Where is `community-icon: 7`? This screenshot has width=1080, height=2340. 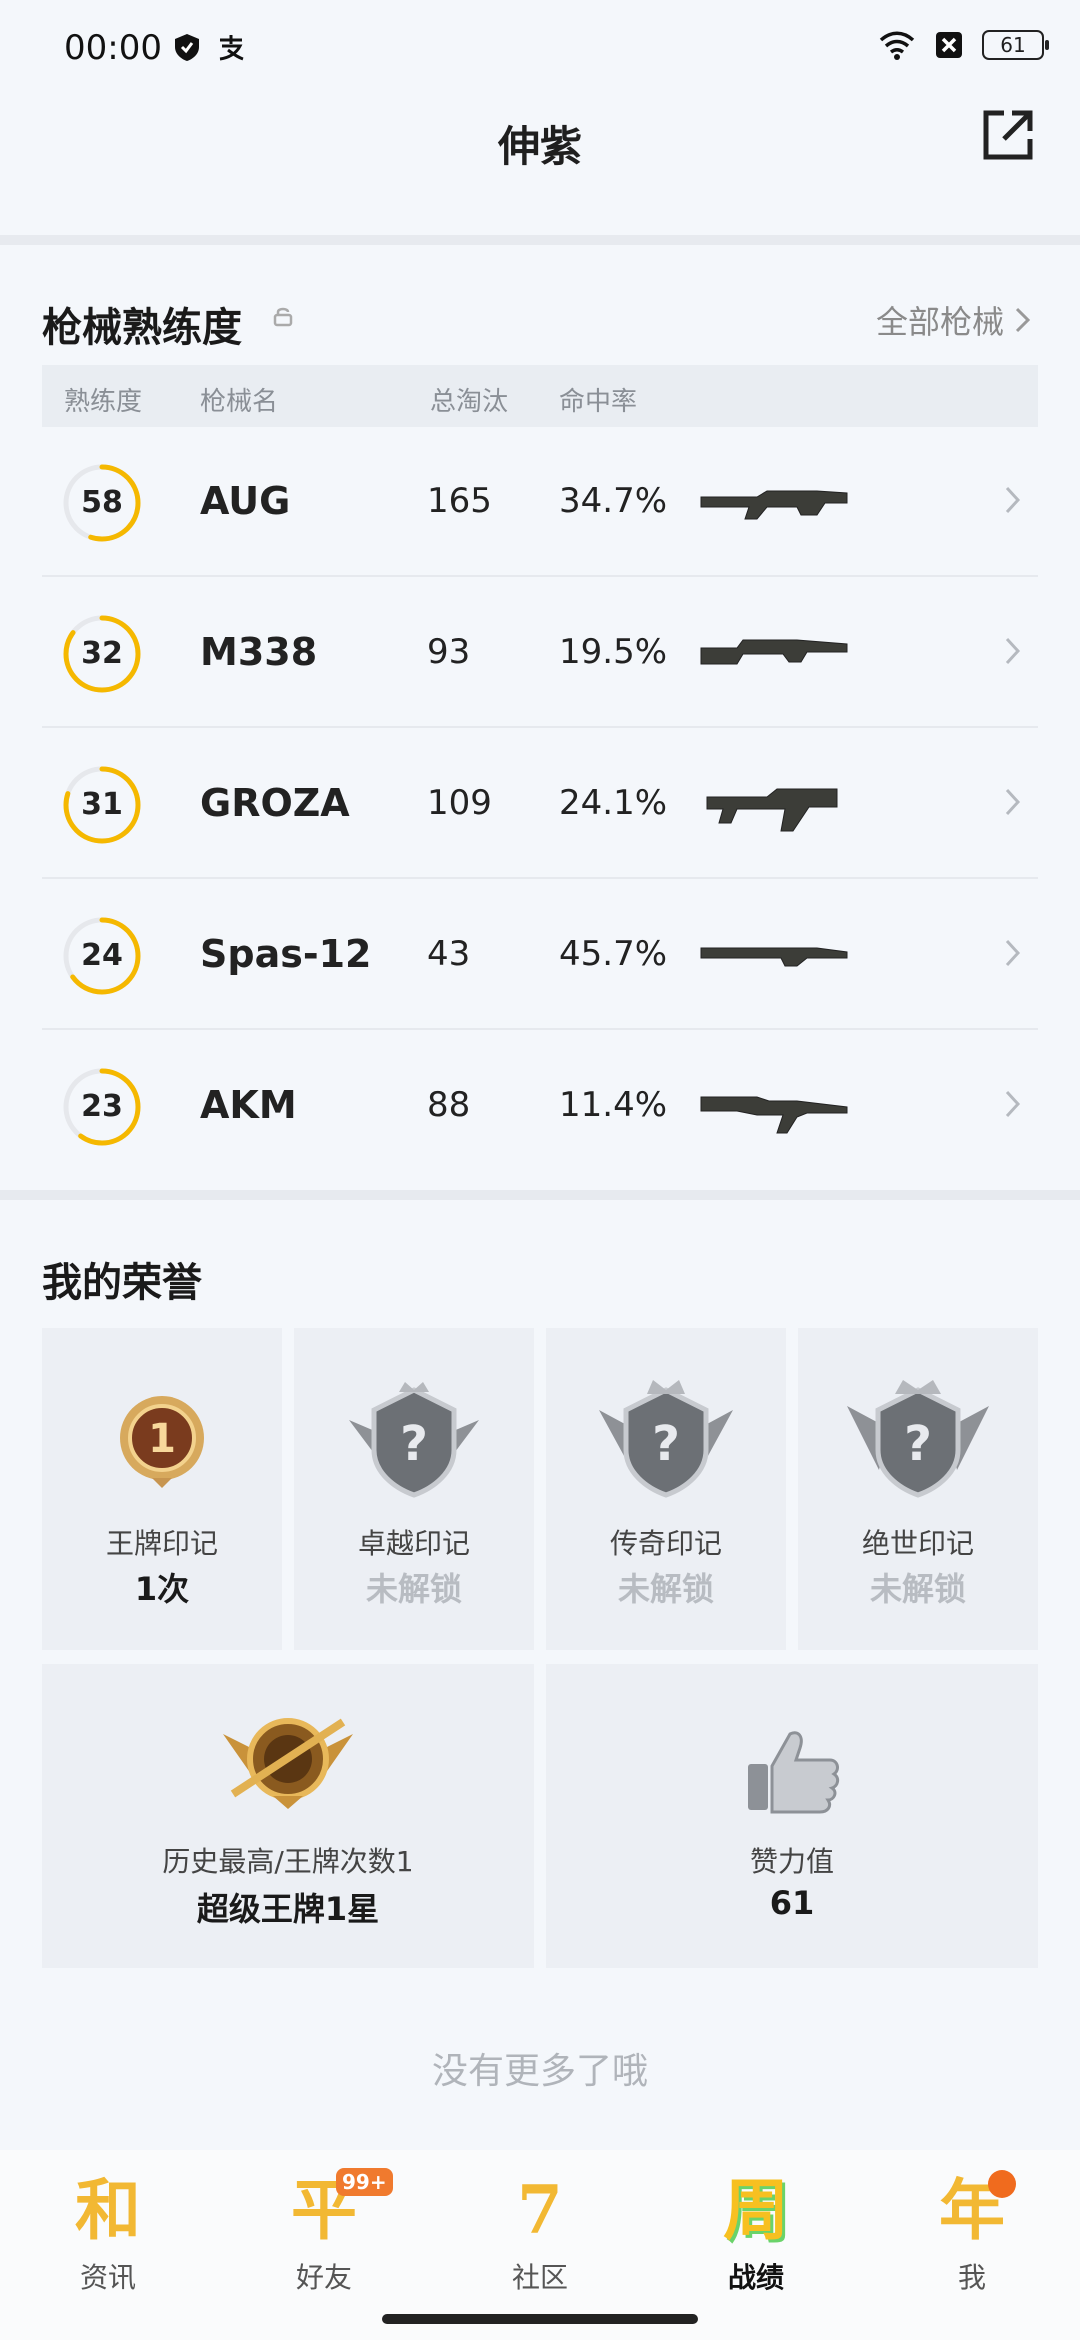
community-icon: 7 is located at coordinates (540, 2210).